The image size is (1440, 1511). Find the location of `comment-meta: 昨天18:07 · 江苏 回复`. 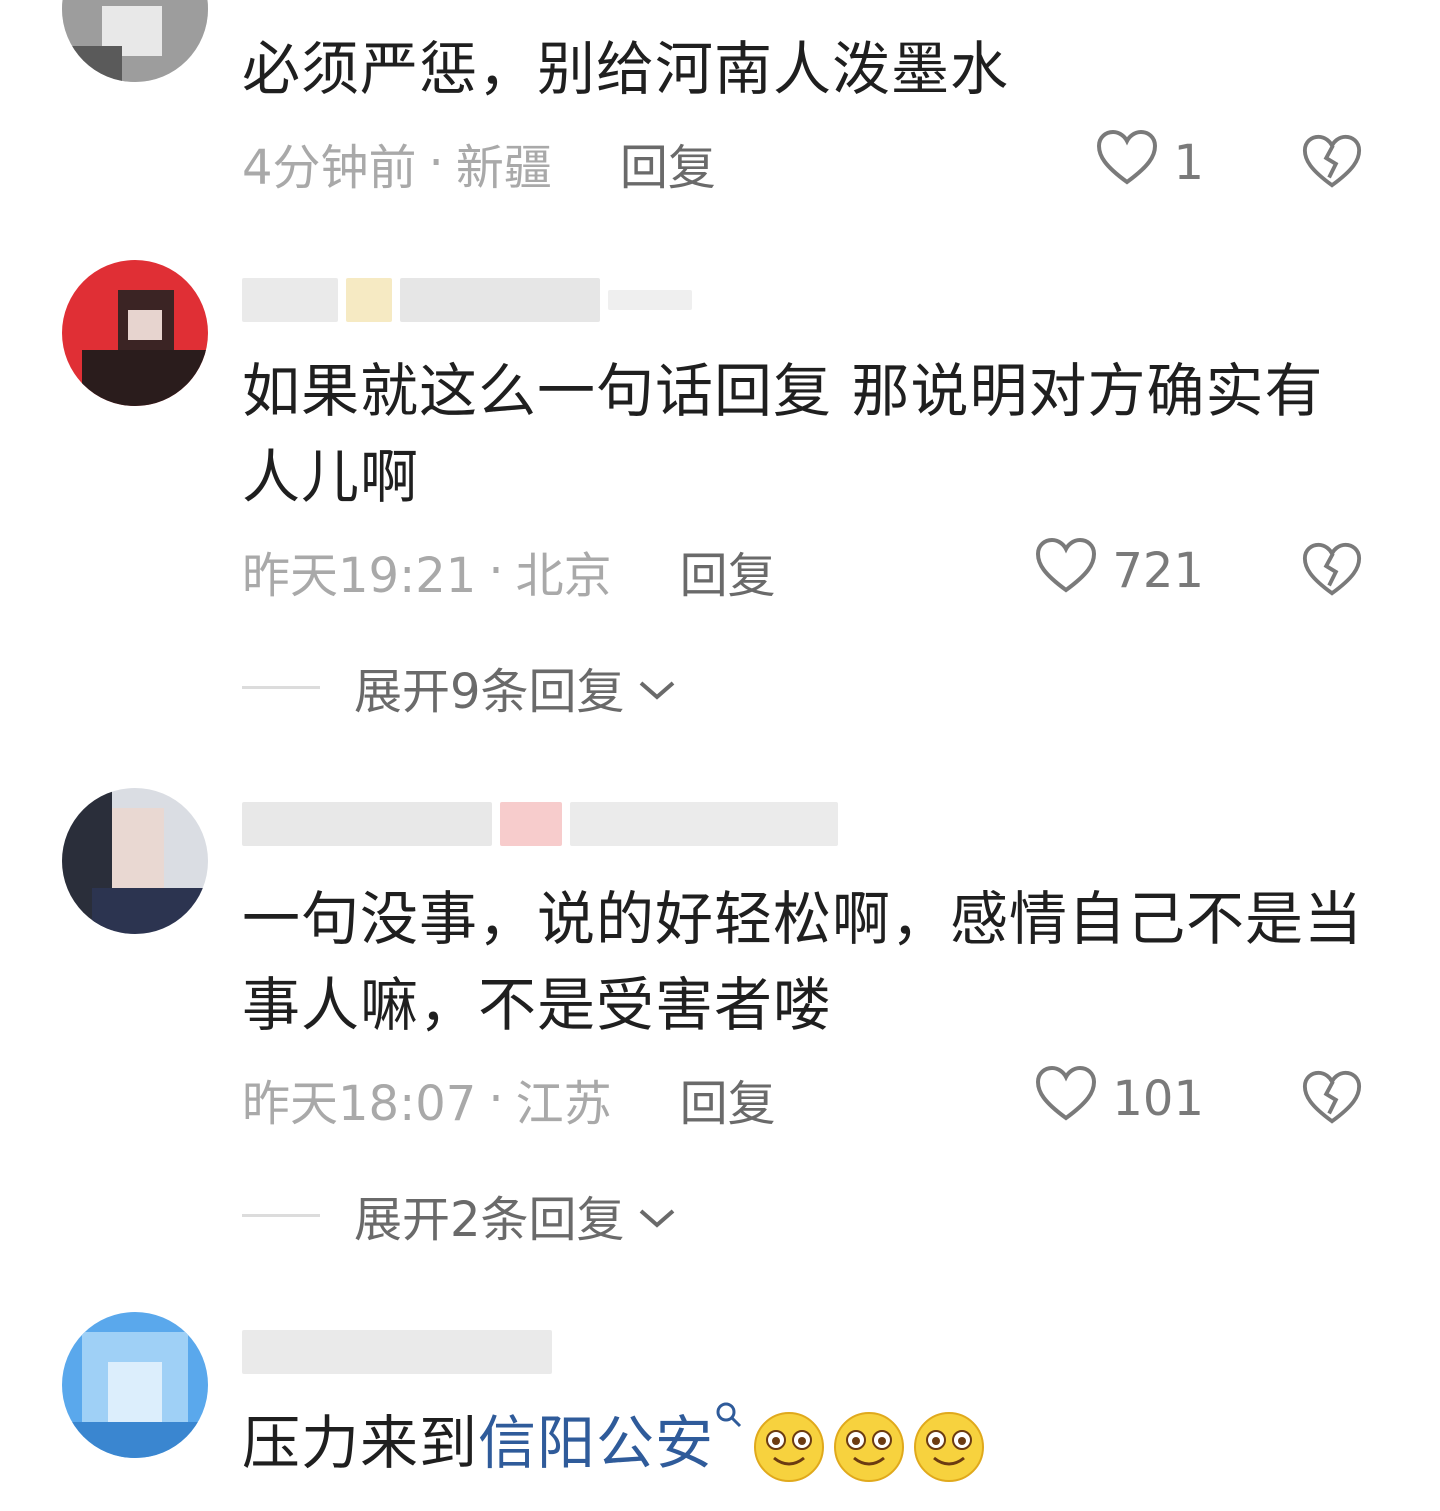

comment-meta: 昨天18:07 · 江苏 回复 is located at coordinates (509, 1099).